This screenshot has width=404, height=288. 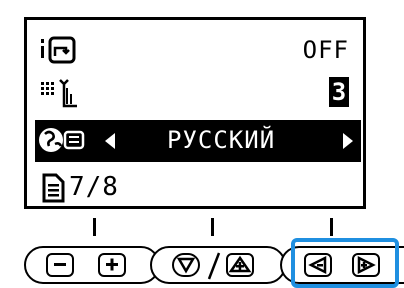 What do you see at coordinates (53, 188) in the screenshot?
I see `page-icon` at bounding box center [53, 188].